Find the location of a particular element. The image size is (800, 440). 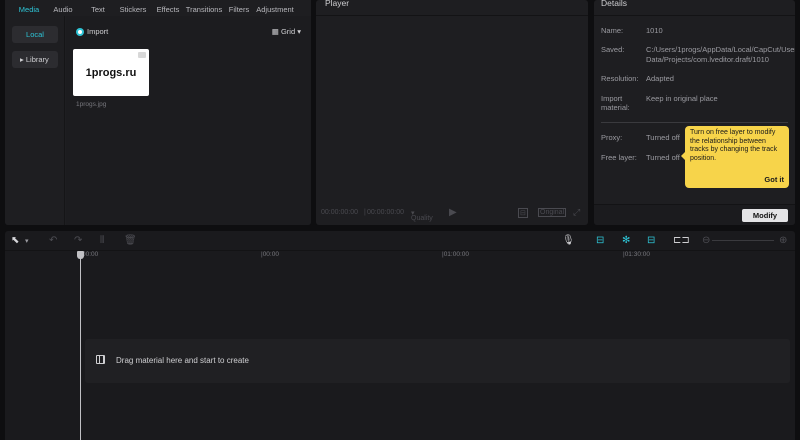

sidebar-item-library-label: Library is located at coordinates (37, 59).